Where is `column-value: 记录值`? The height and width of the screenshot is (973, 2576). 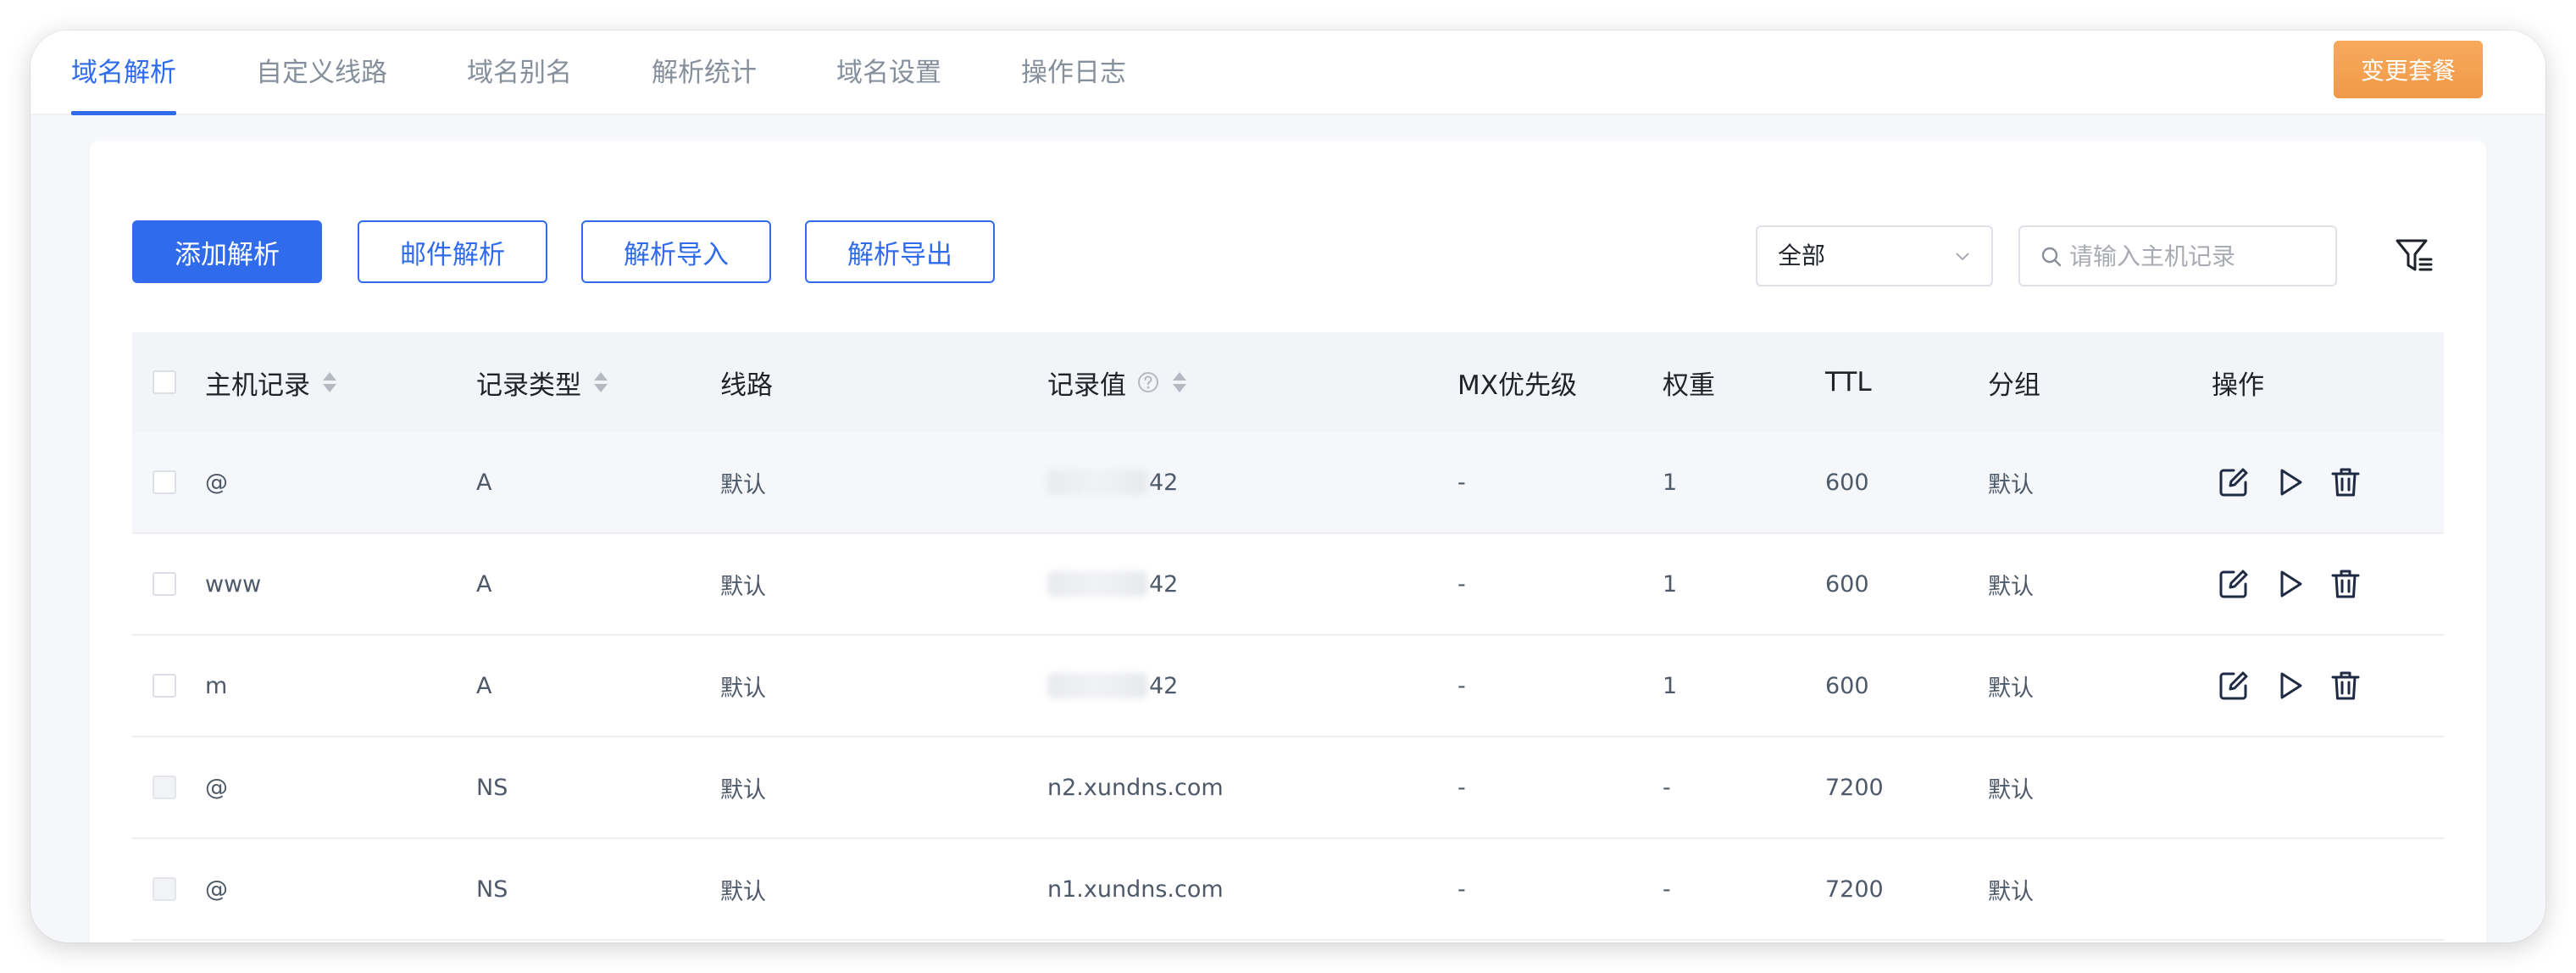
column-value: 记录值 is located at coordinates (1118, 382).